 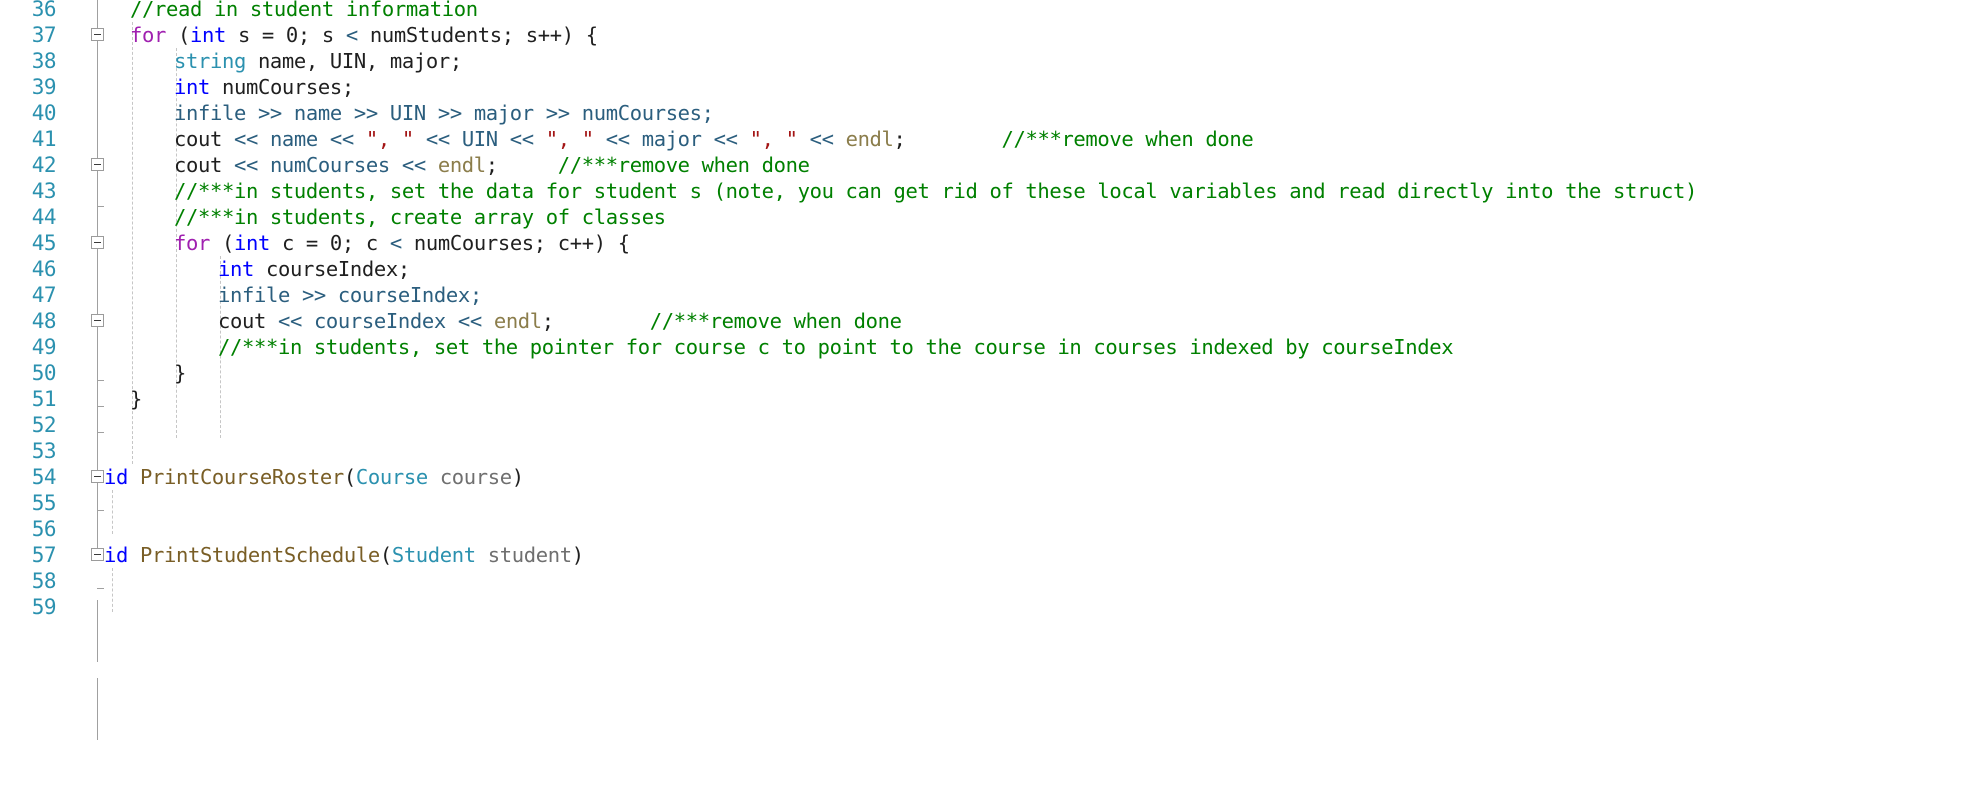 I want to click on code-line: for (int c = 0; c < numCourses; c++) {, so click(x=402, y=243).